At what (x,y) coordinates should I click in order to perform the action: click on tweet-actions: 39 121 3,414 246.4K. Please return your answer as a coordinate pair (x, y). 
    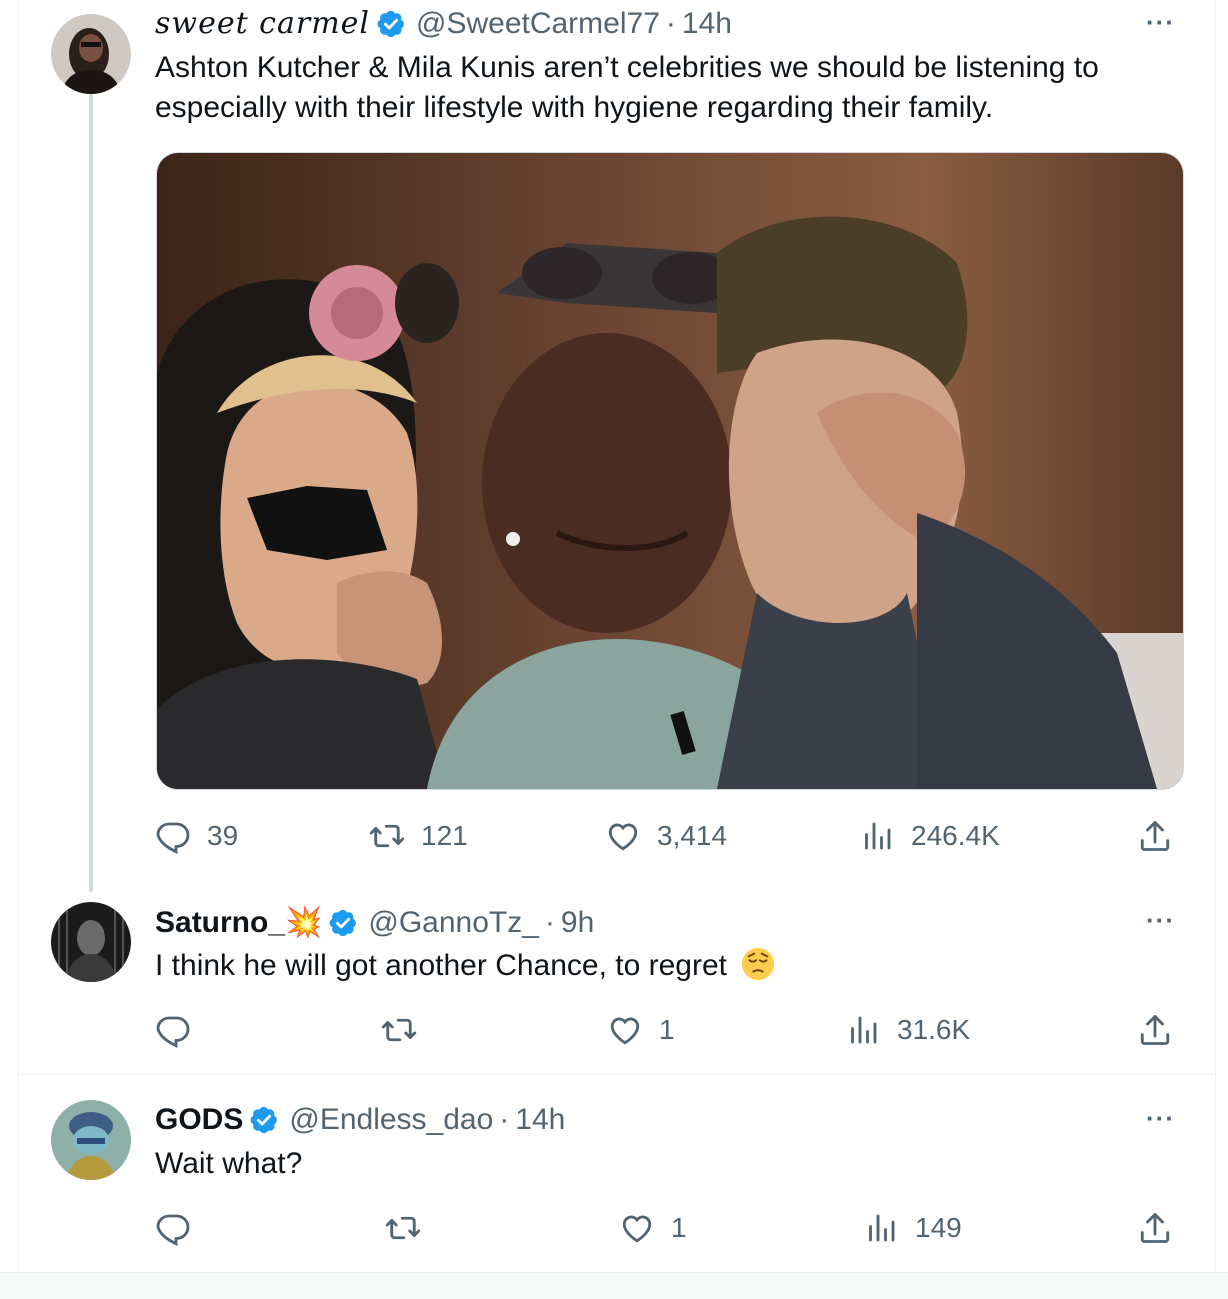
    Looking at the image, I should click on (670, 836).